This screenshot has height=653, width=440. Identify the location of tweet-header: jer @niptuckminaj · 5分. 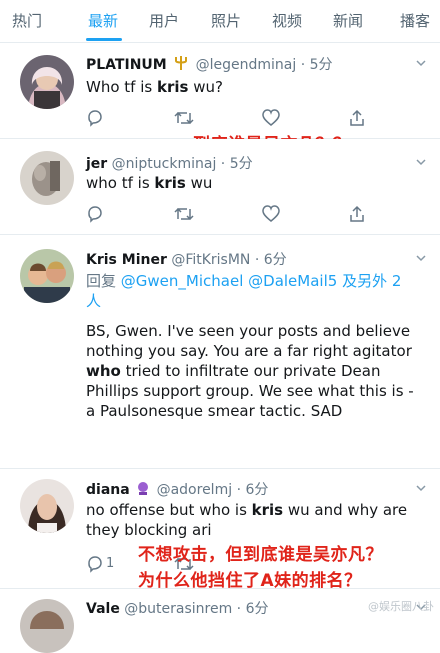
(169, 163).